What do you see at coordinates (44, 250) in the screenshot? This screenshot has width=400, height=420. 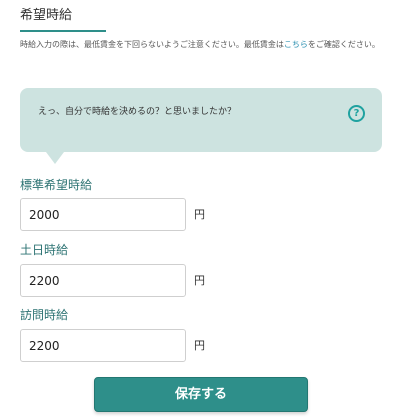 I see `weekend-wage-label: 土日時給` at bounding box center [44, 250].